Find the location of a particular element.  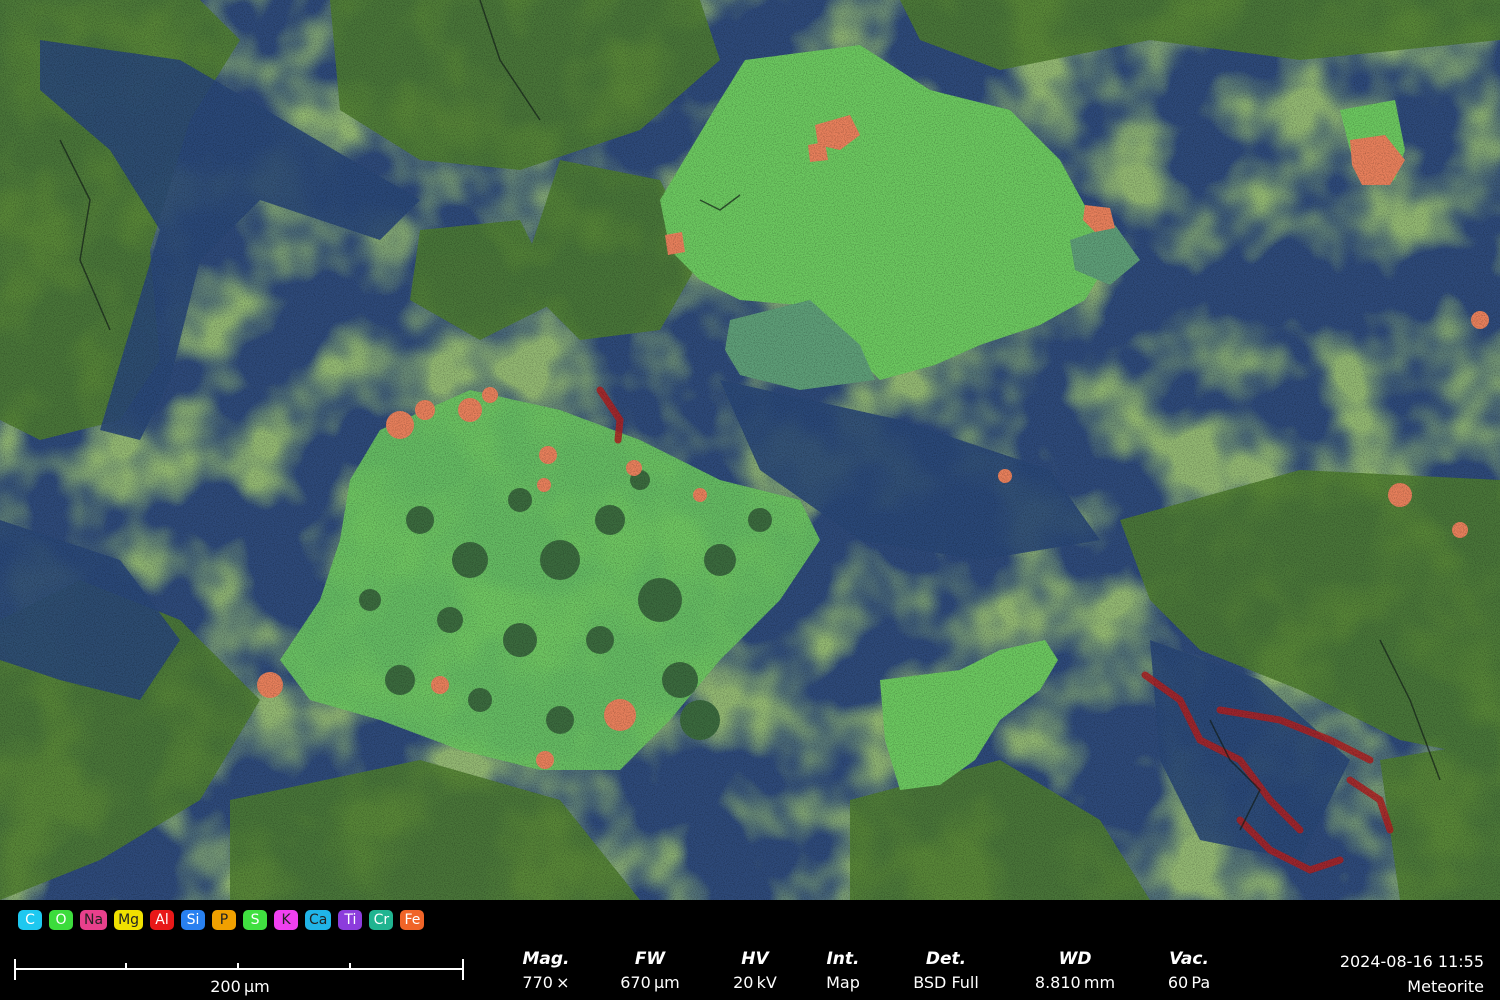

param-det: Det. BSD Full is located at coordinates (946, 972).